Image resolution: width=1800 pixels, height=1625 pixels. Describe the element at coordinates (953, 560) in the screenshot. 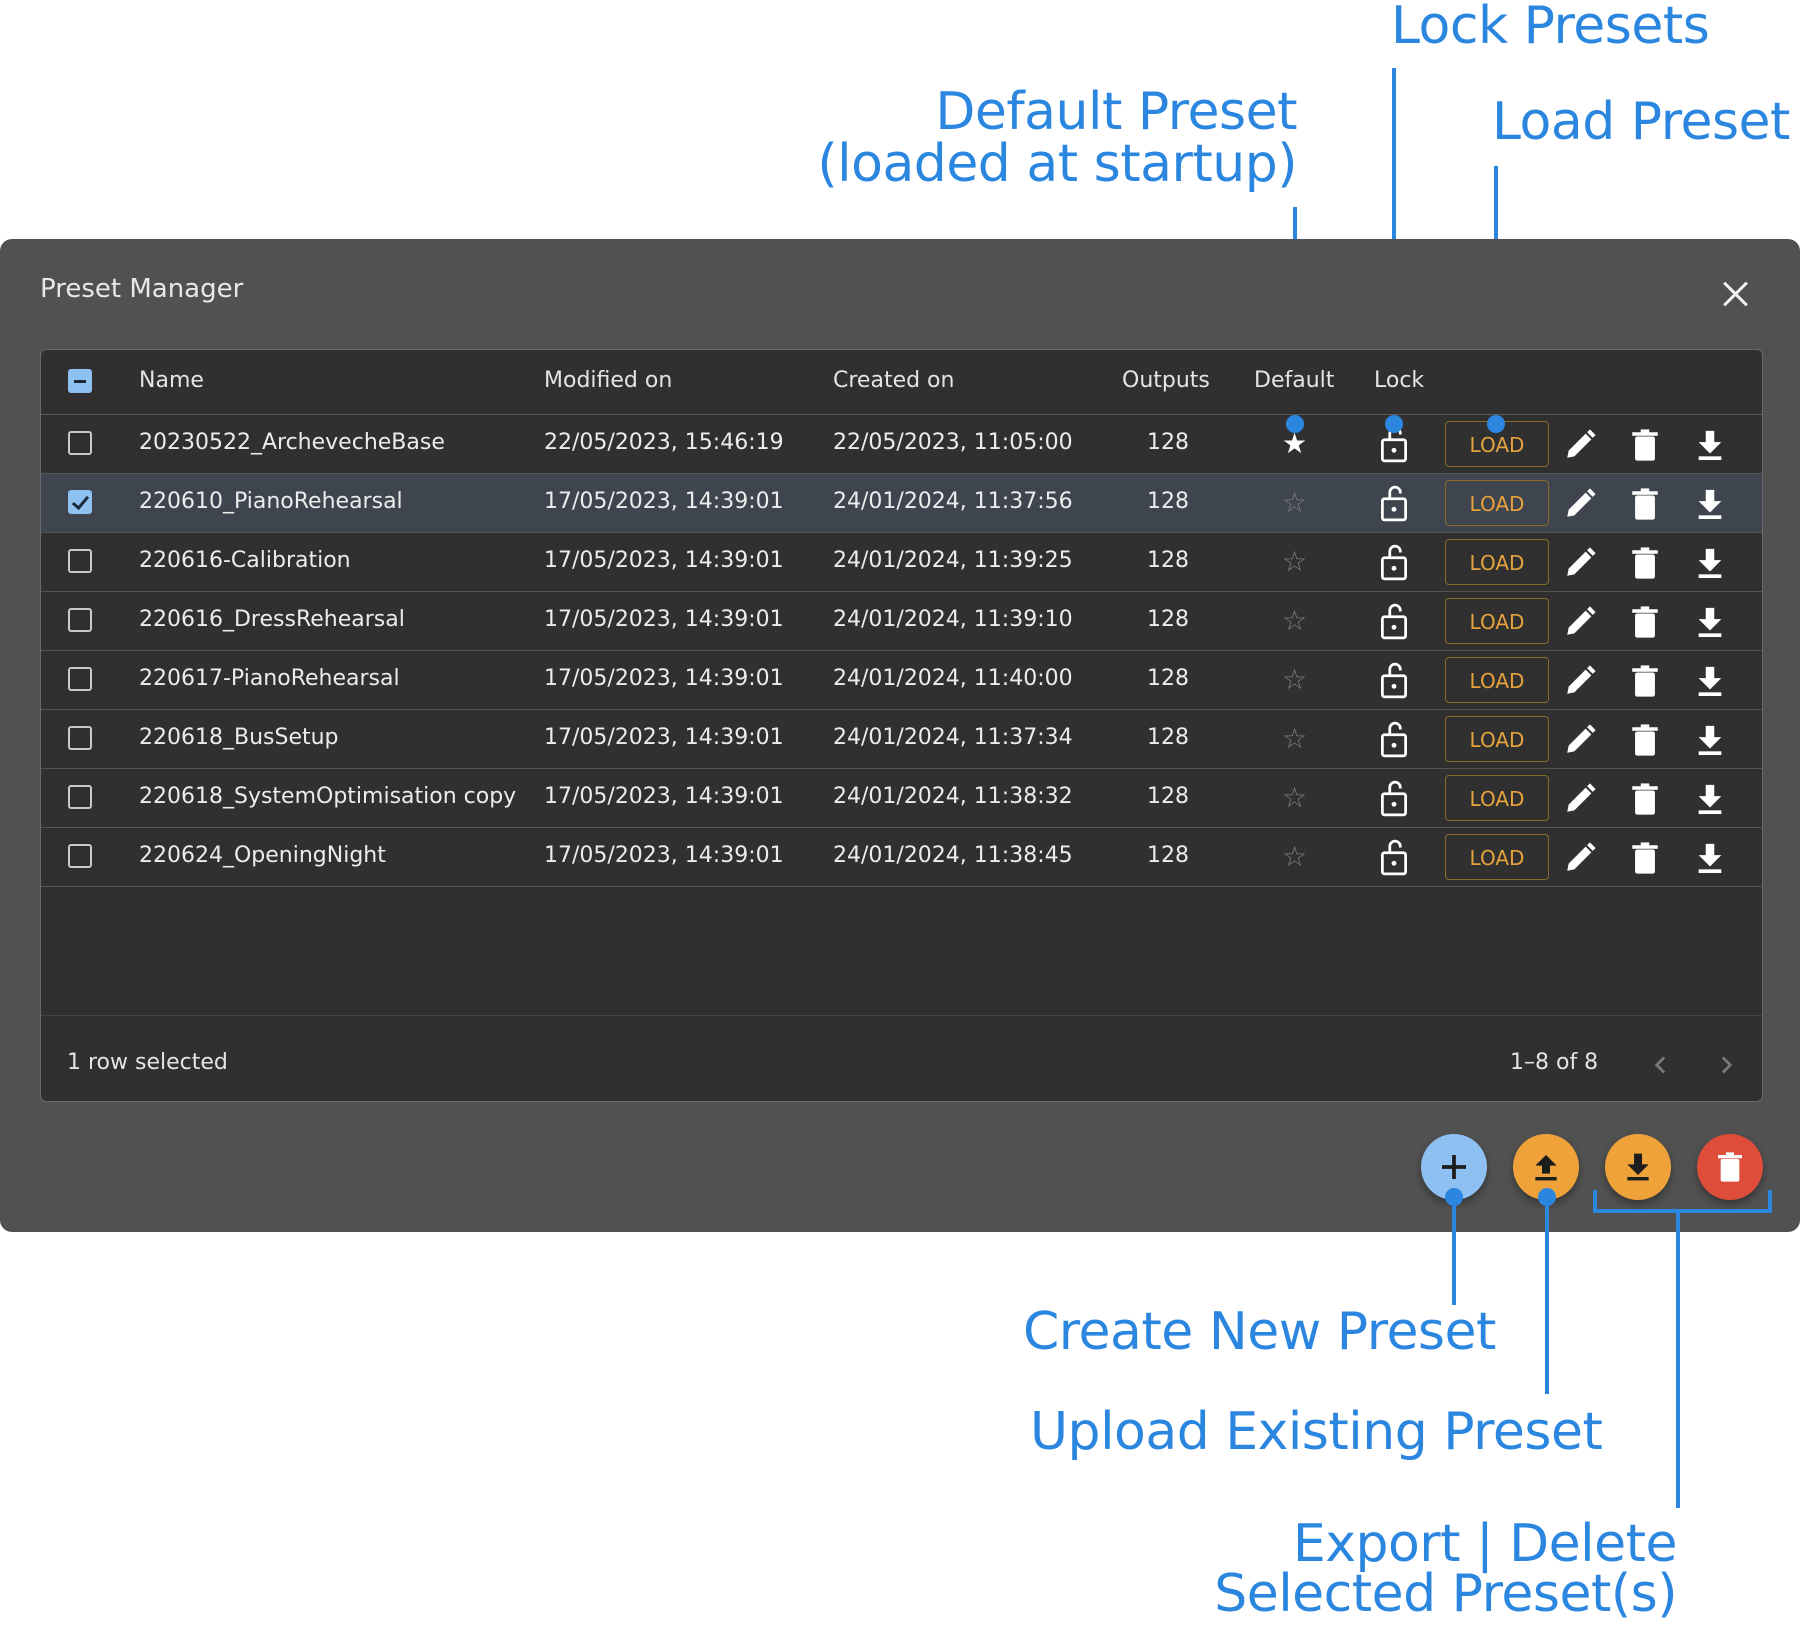

I see `cell-created: 24/01/2024, 11:39:25` at that location.